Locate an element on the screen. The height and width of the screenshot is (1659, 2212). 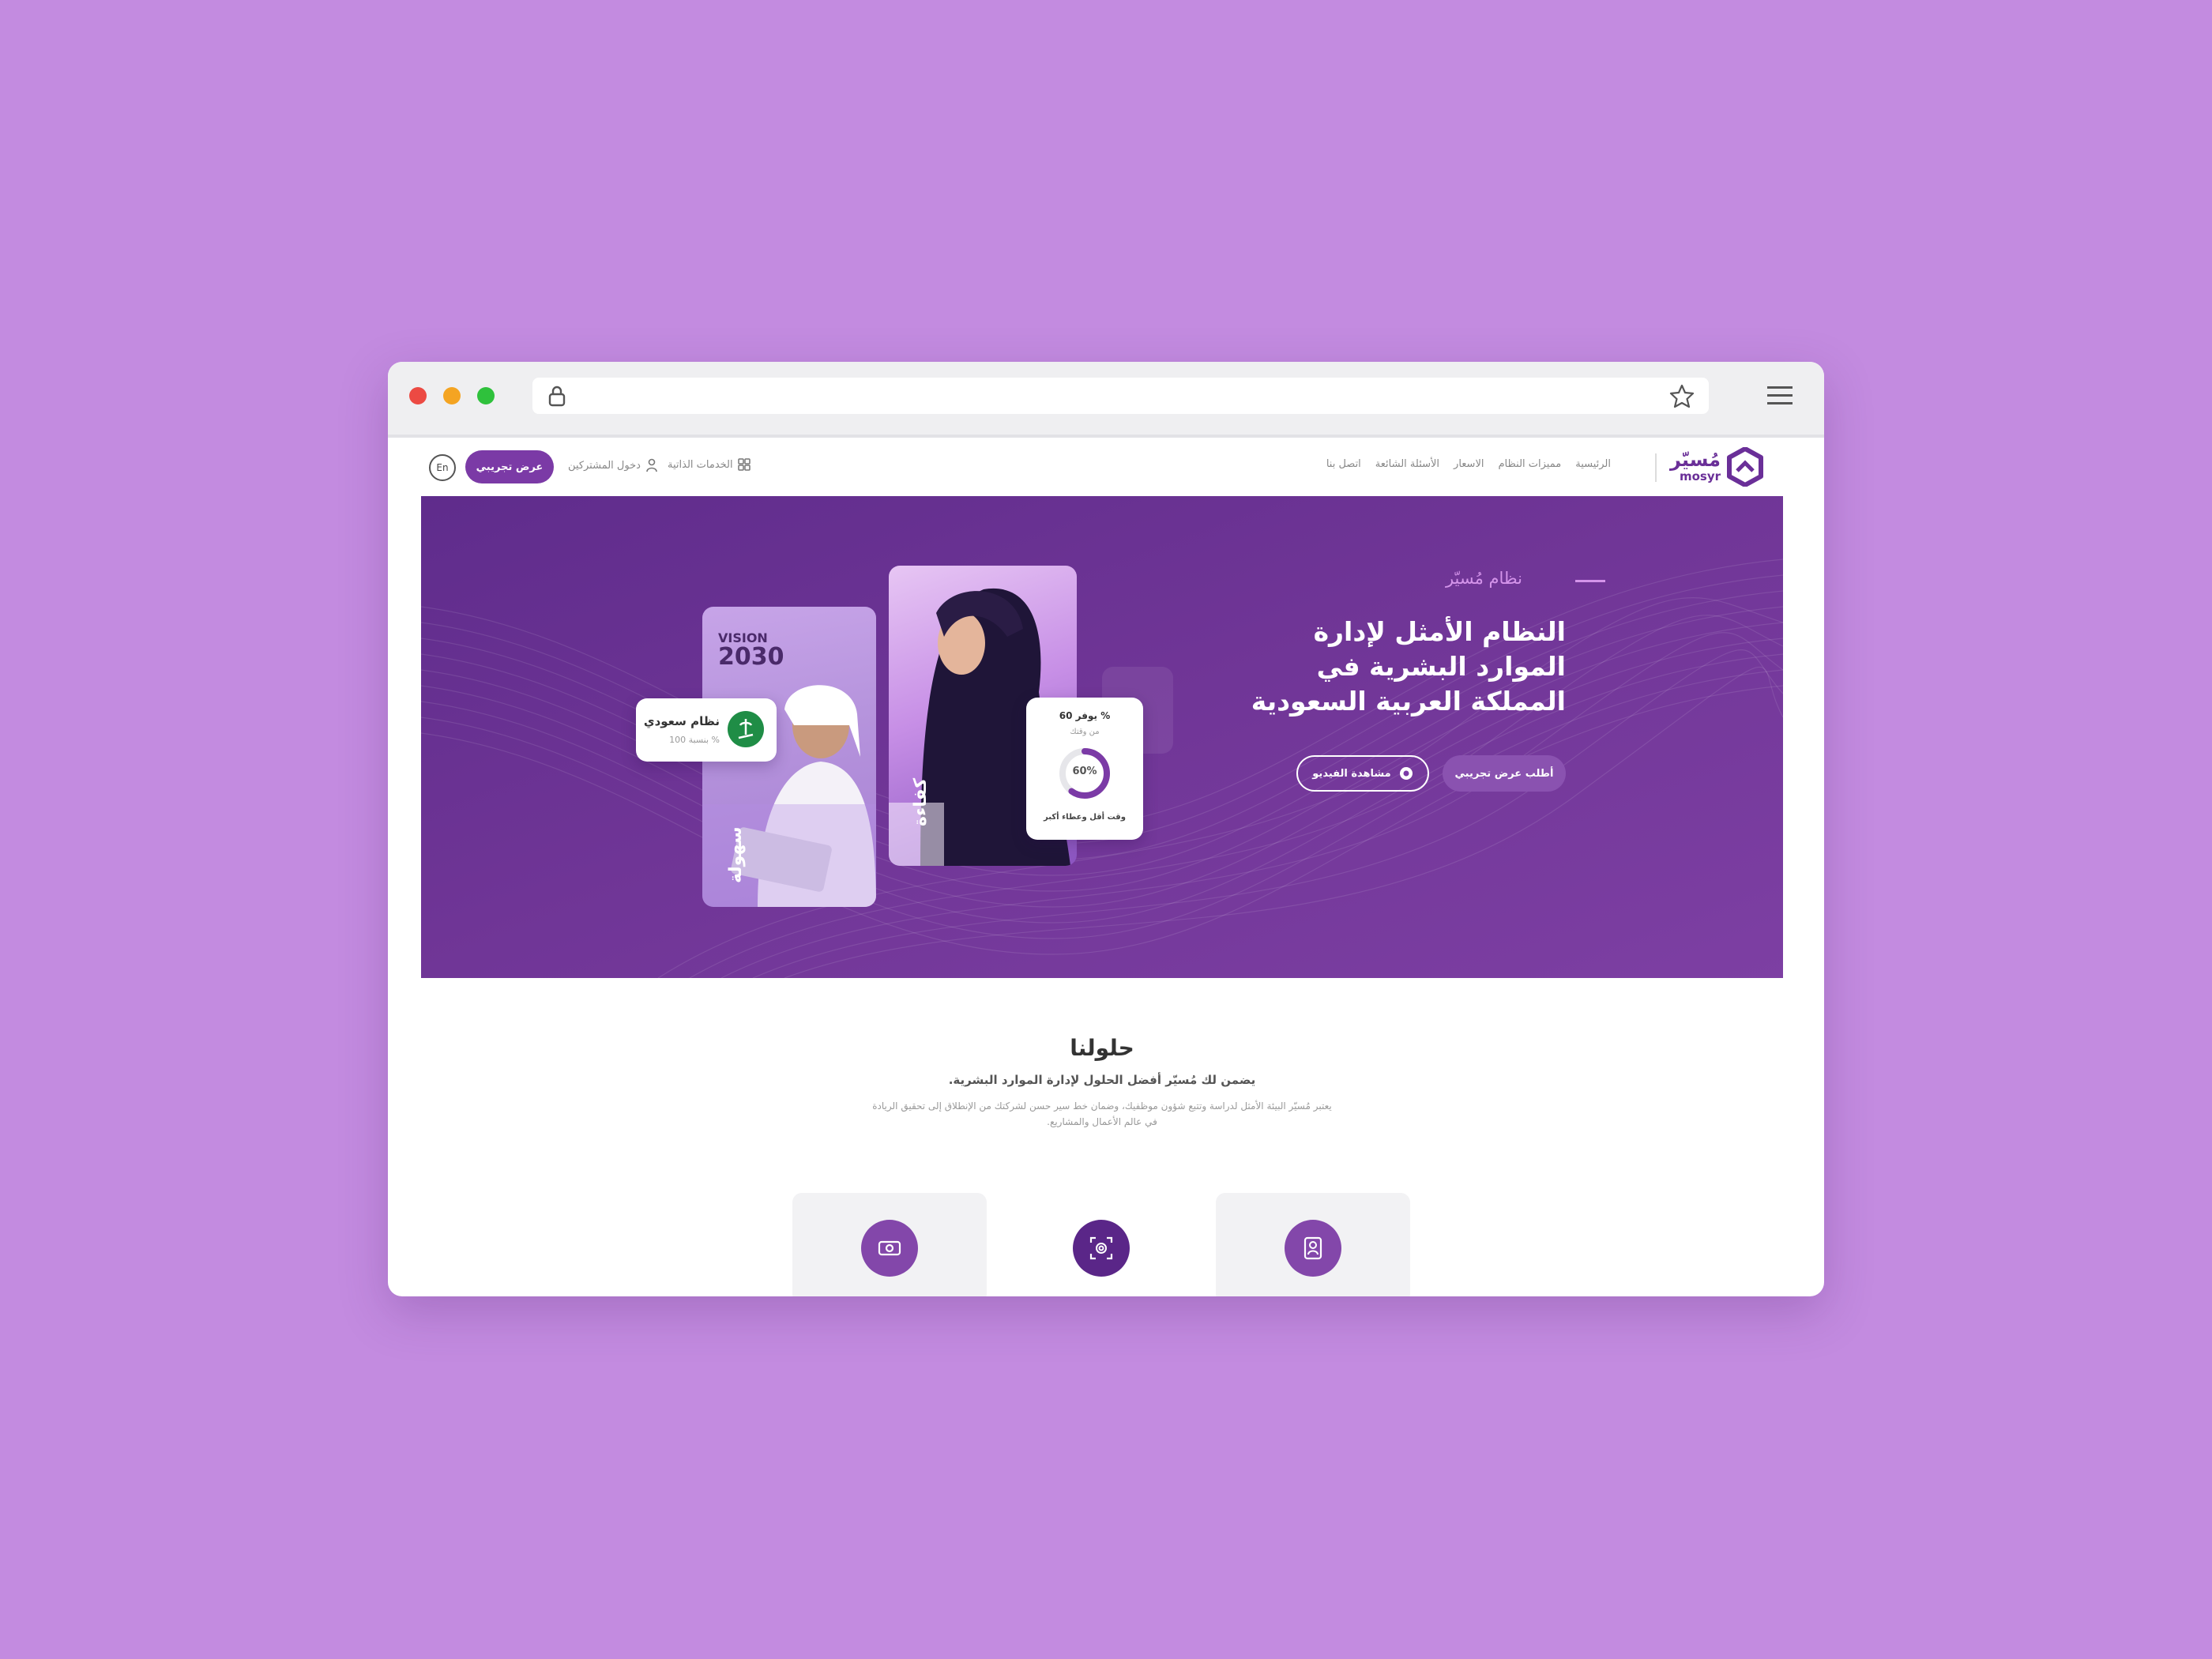
saudi-card-subtitle: بنسبة 100 % is located at coordinates (694, 740).